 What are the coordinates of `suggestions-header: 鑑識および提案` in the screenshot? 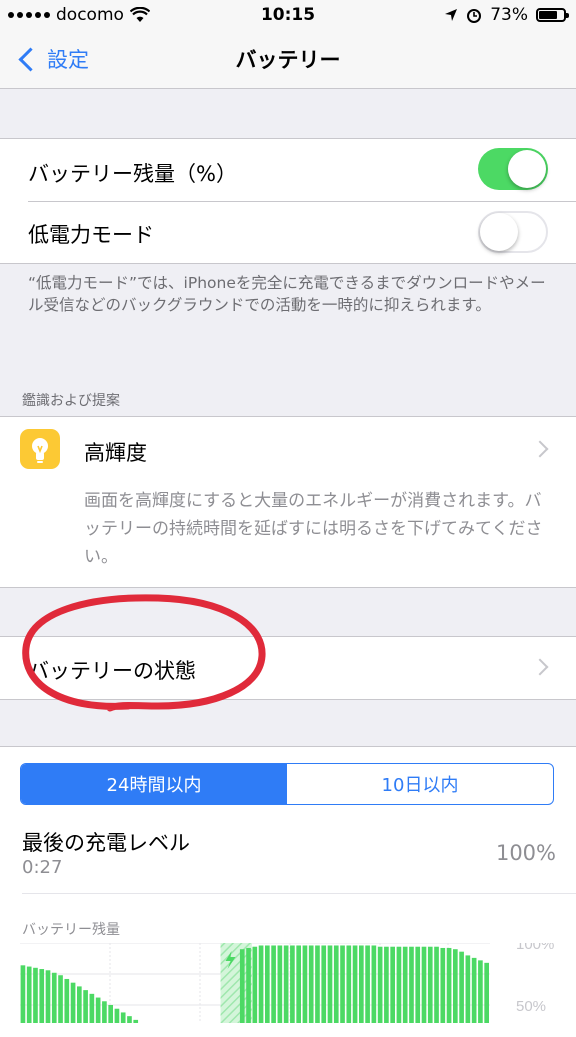 It's located at (71, 401).